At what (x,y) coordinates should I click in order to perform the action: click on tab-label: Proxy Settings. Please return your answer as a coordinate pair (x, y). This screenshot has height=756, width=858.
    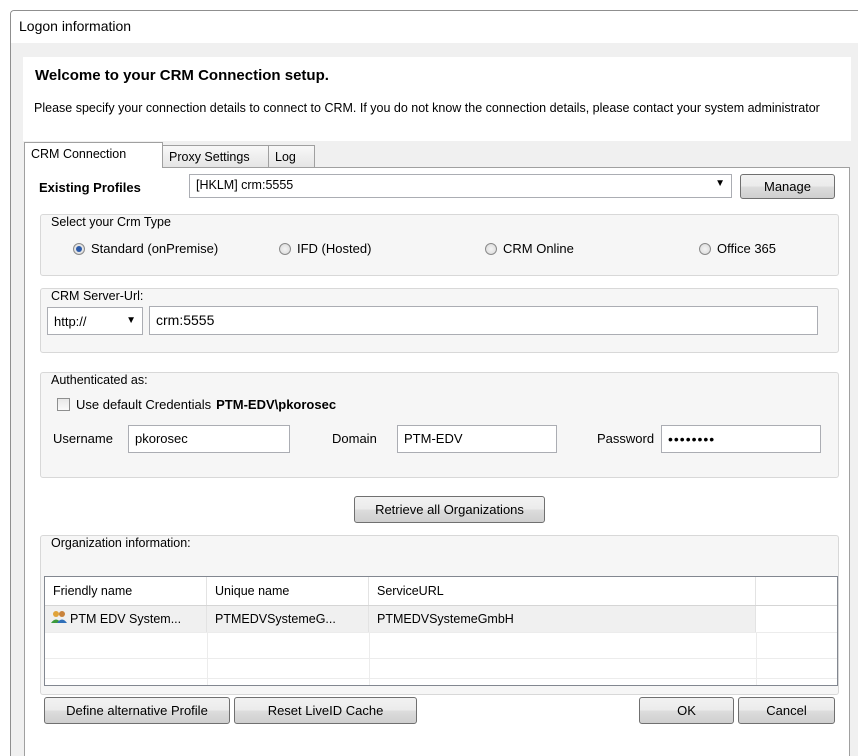
    Looking at the image, I should click on (209, 157).